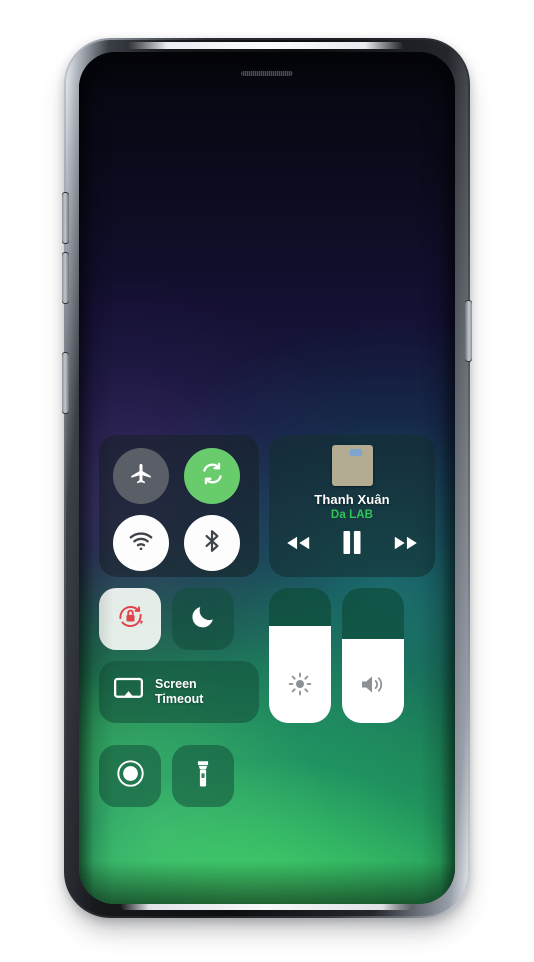 Image resolution: width=534 pixels, height=962 pixels. I want to click on wifi-icon, so click(141, 543).